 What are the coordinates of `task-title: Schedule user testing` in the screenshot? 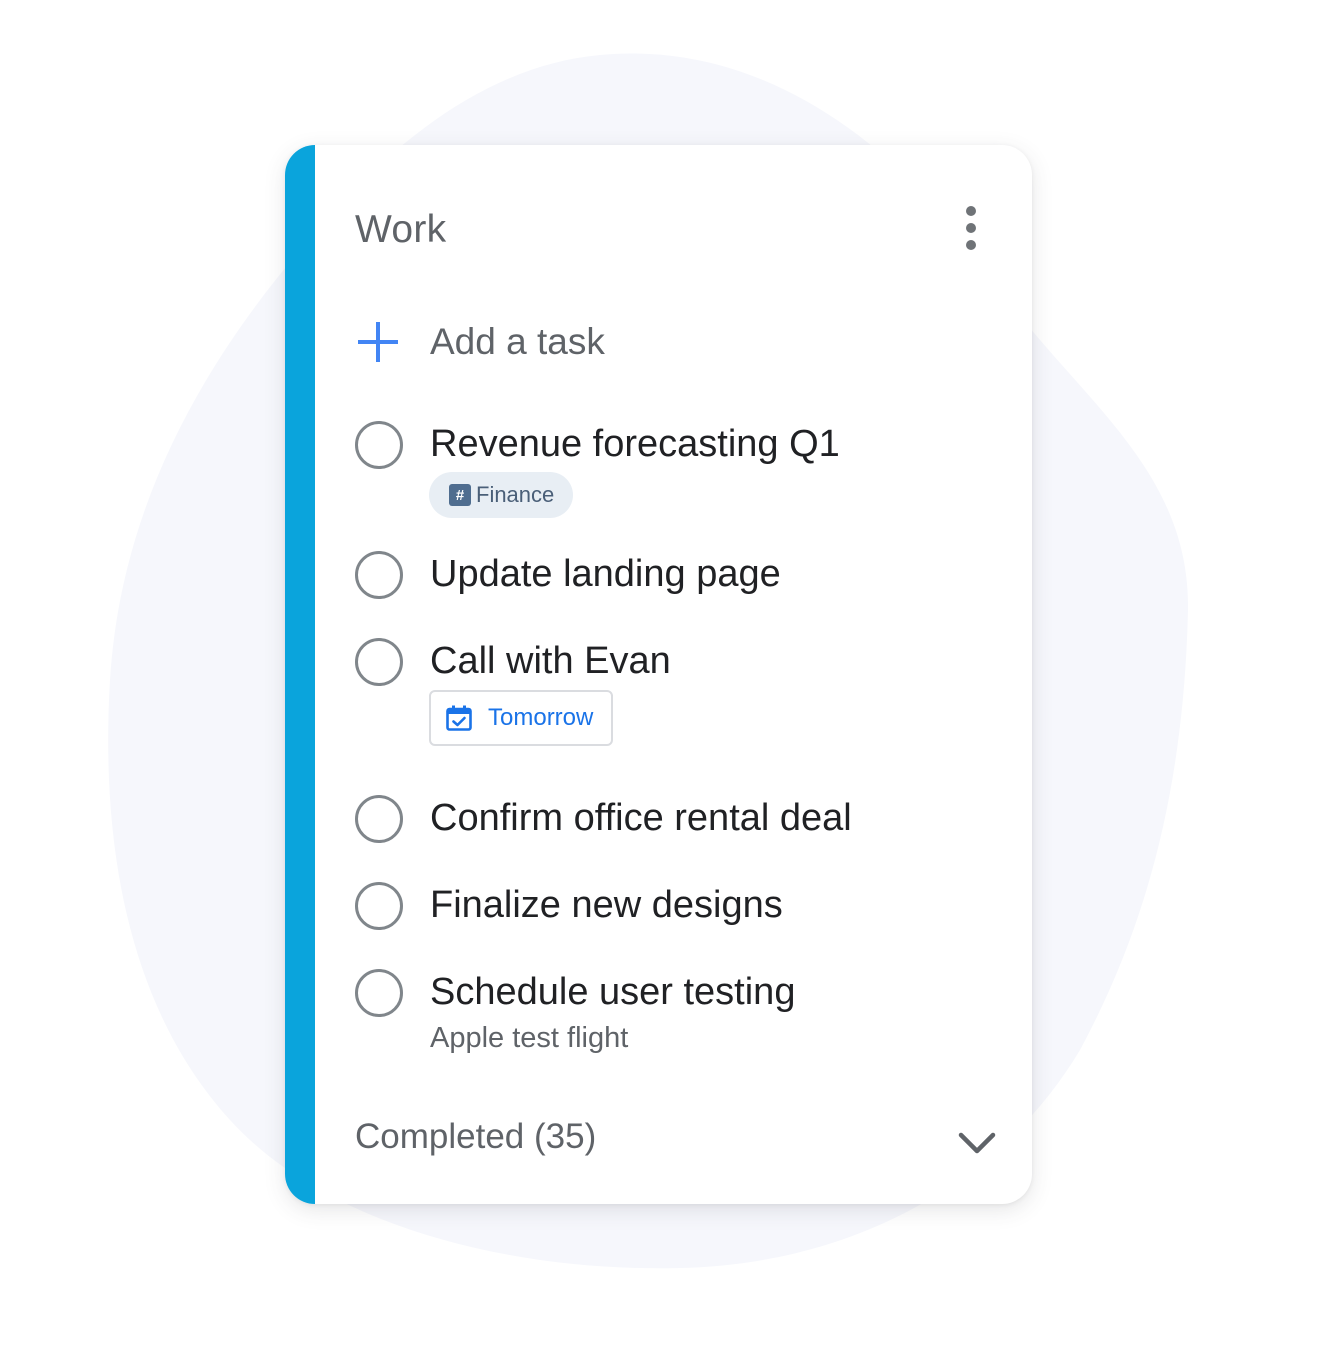 It's located at (612, 992).